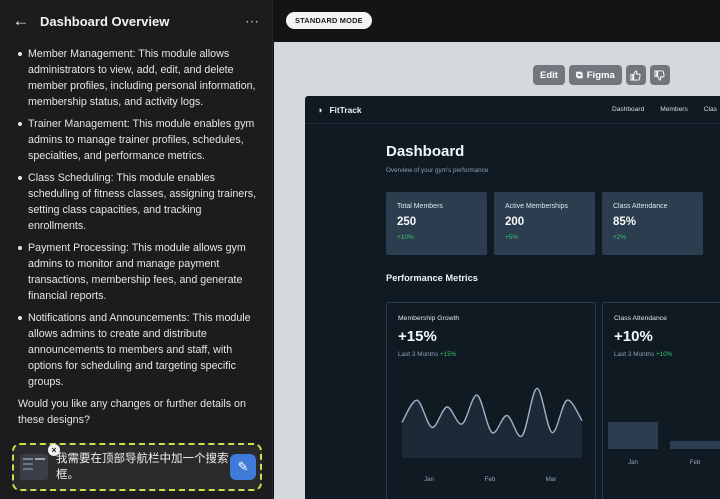  What do you see at coordinates (579, 75) in the screenshot?
I see `copy-icon: ⧉` at bounding box center [579, 75].